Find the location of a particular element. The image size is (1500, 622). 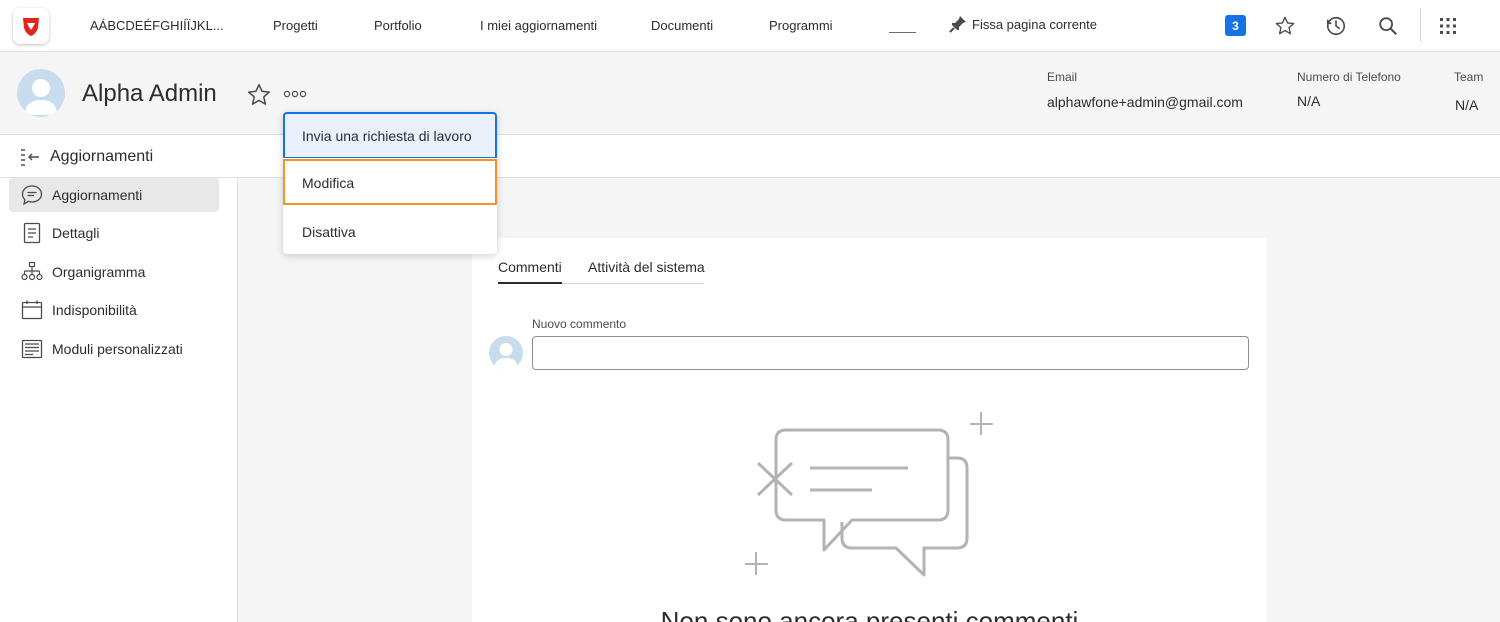

document-icon is located at coordinates (32, 233).